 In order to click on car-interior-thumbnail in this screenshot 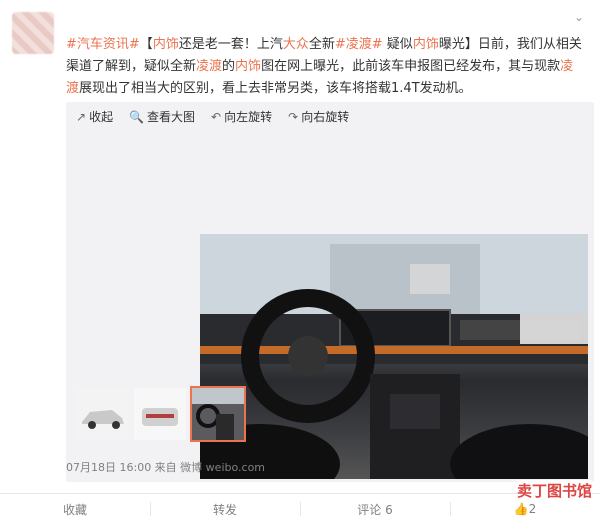, I will do `click(218, 414)`.